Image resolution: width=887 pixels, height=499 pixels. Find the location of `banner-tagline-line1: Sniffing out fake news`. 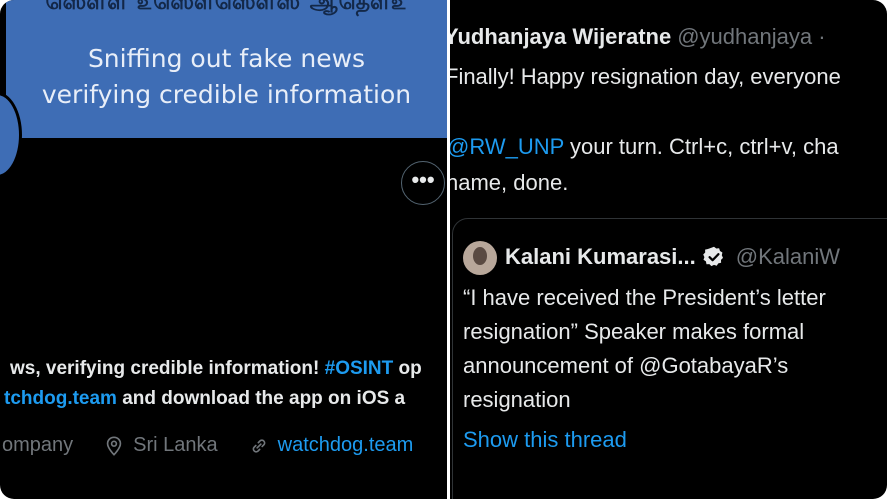

banner-tagline-line1: Sniffing out fake news is located at coordinates (226, 58).